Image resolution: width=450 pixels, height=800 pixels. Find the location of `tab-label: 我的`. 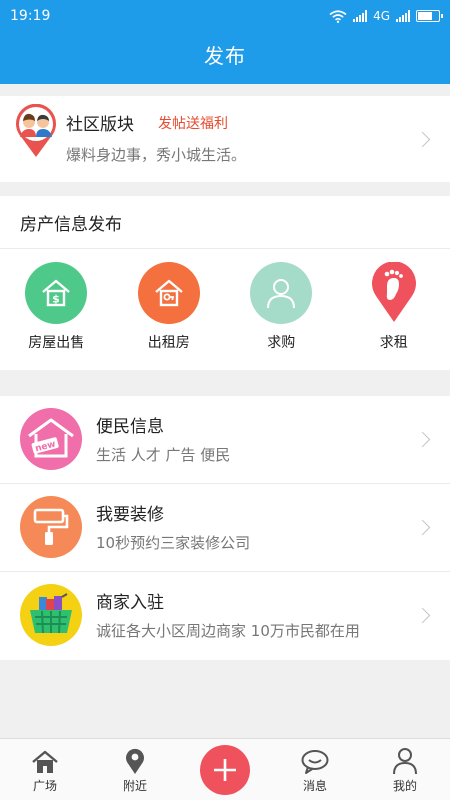

tab-label: 我的 is located at coordinates (404, 786).